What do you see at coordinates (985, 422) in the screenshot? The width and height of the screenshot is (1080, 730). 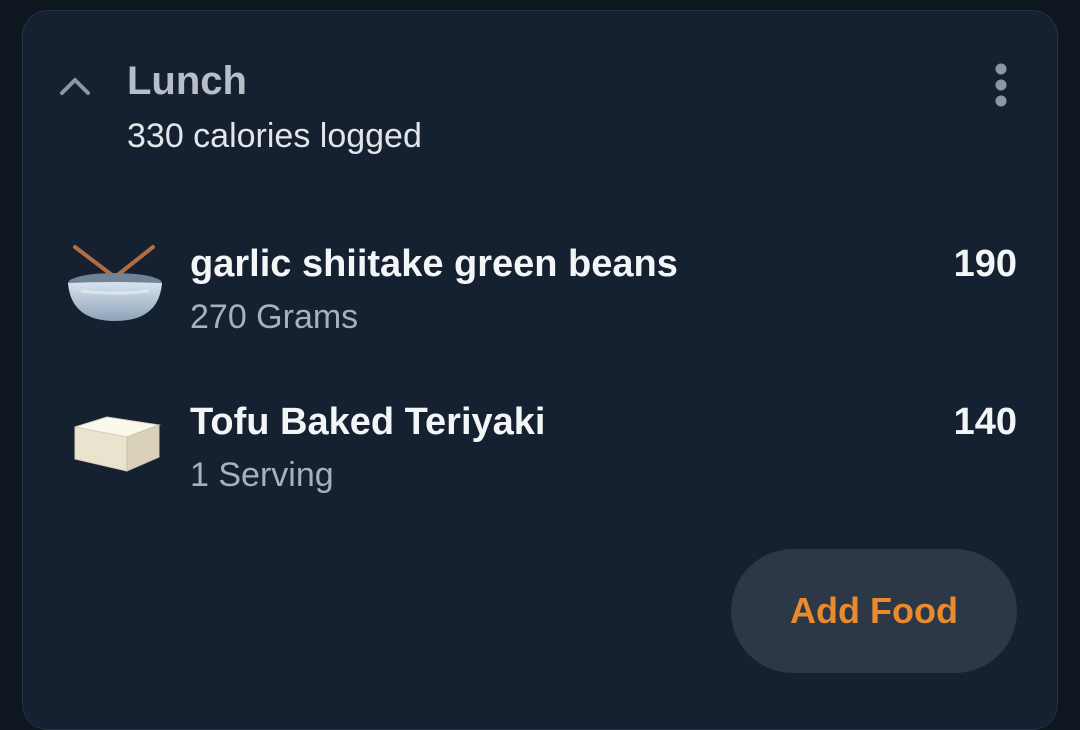 I see `food-calories: 140` at bounding box center [985, 422].